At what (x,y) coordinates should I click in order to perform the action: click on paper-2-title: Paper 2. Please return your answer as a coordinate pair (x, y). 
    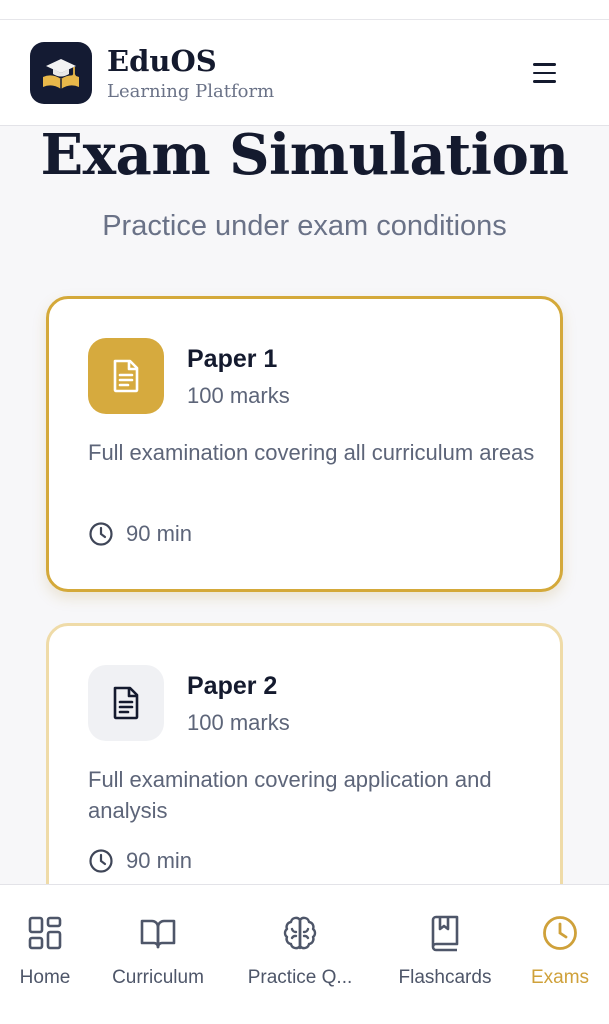
    Looking at the image, I should click on (232, 686).